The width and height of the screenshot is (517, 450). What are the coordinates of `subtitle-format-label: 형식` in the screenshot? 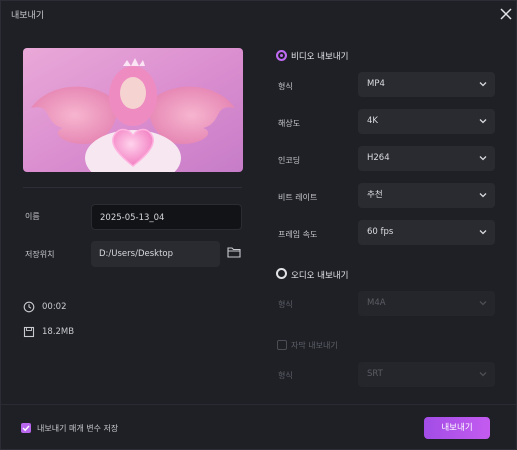 It's located at (285, 375).